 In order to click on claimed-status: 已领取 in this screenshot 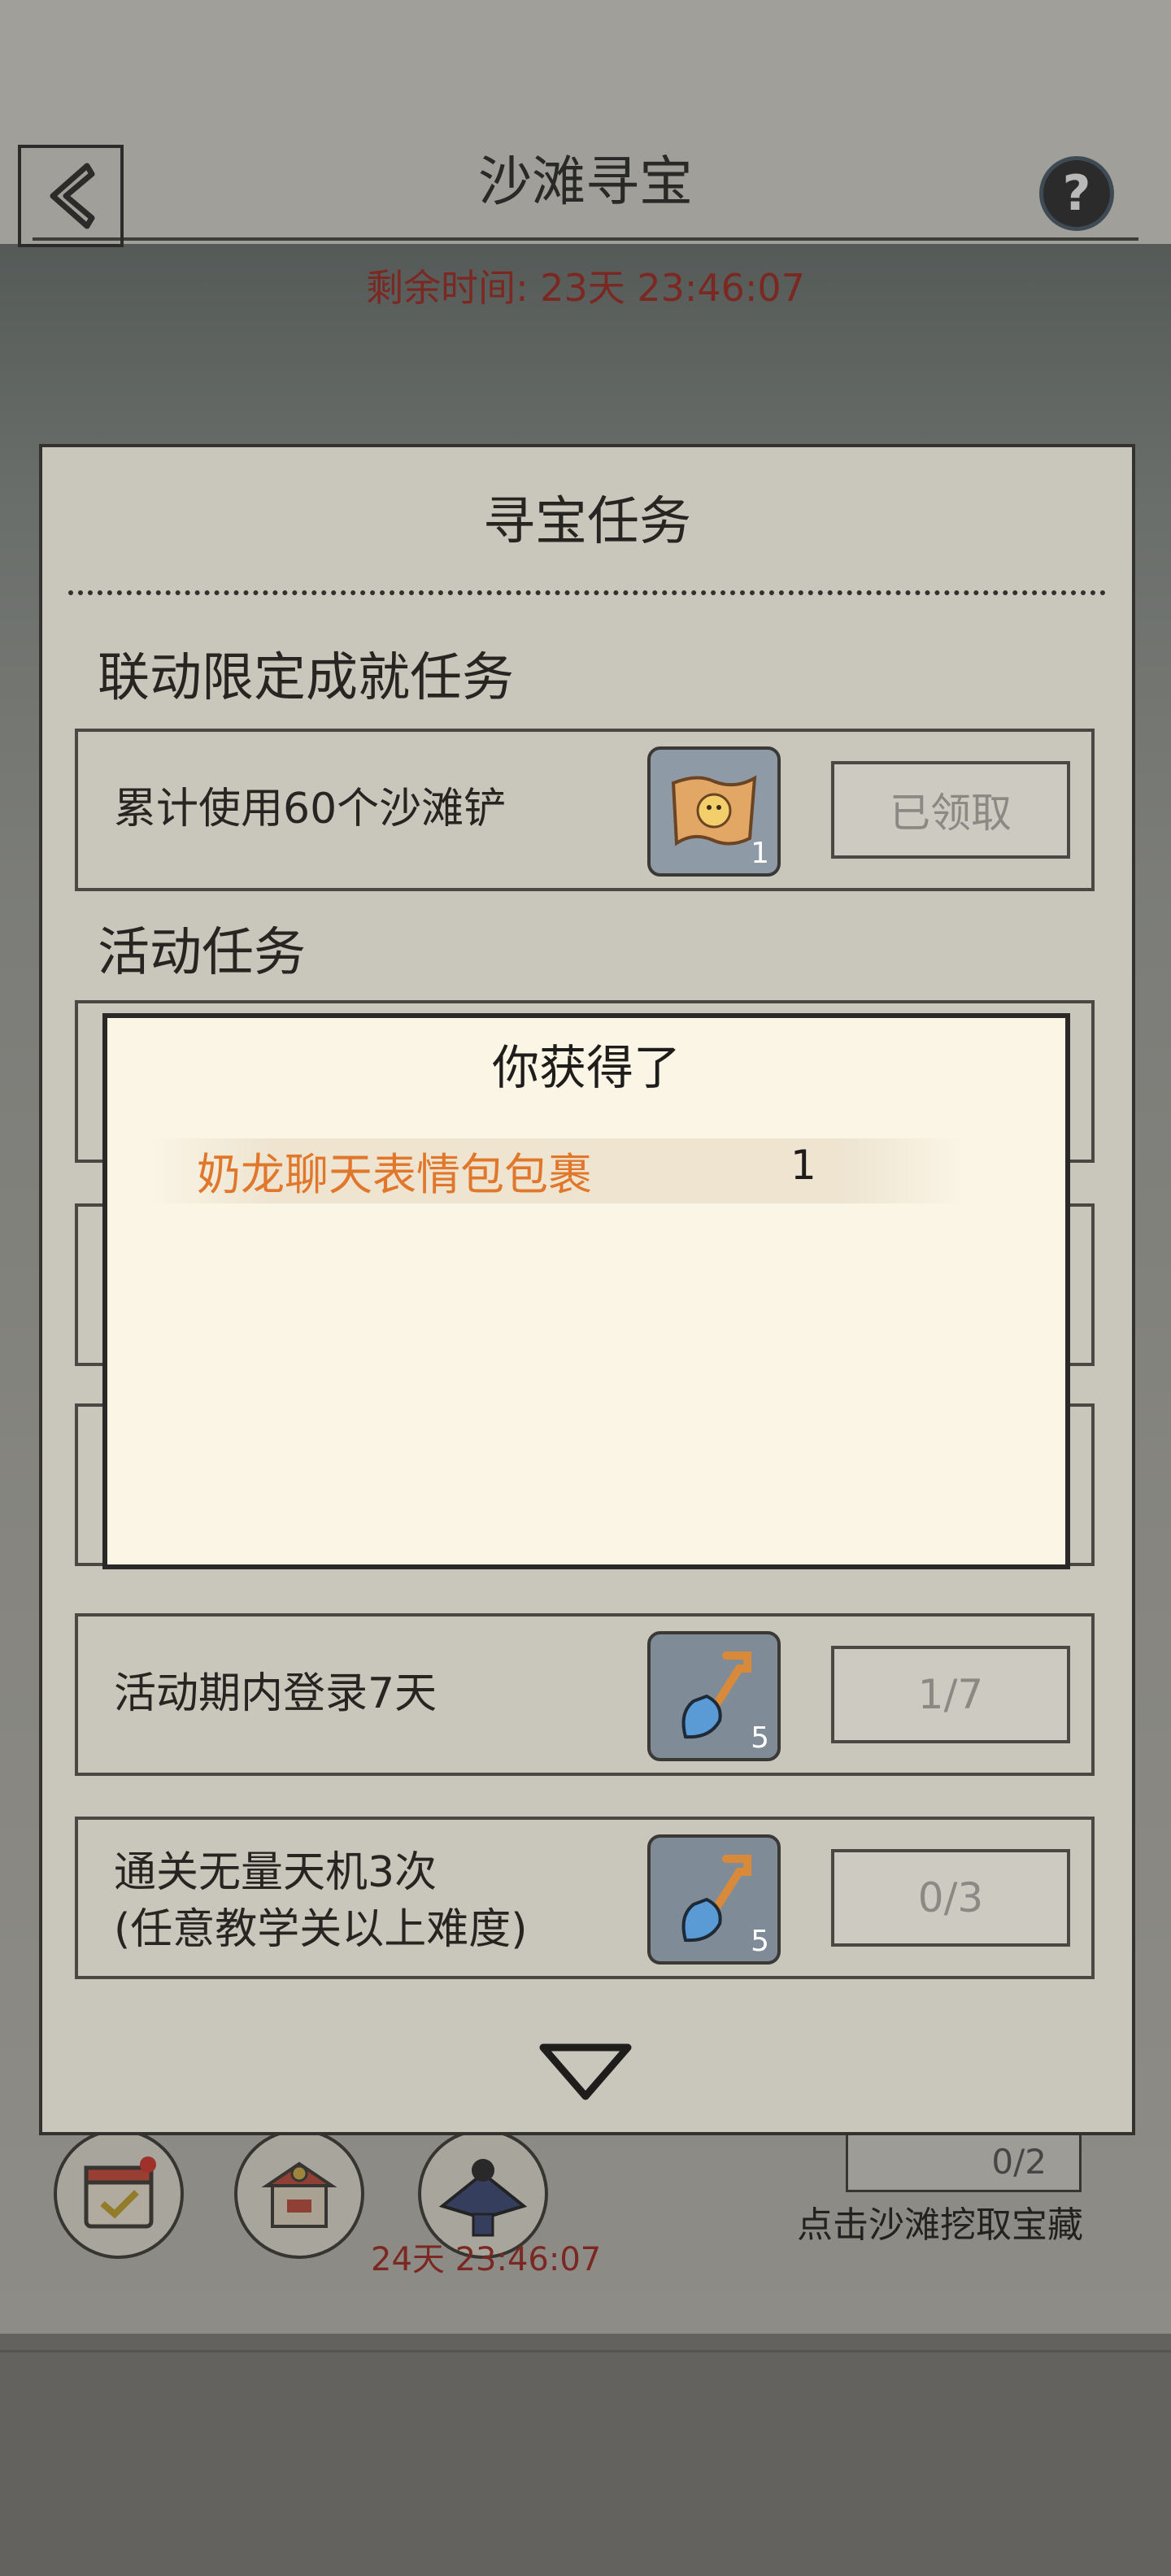, I will do `click(950, 810)`.